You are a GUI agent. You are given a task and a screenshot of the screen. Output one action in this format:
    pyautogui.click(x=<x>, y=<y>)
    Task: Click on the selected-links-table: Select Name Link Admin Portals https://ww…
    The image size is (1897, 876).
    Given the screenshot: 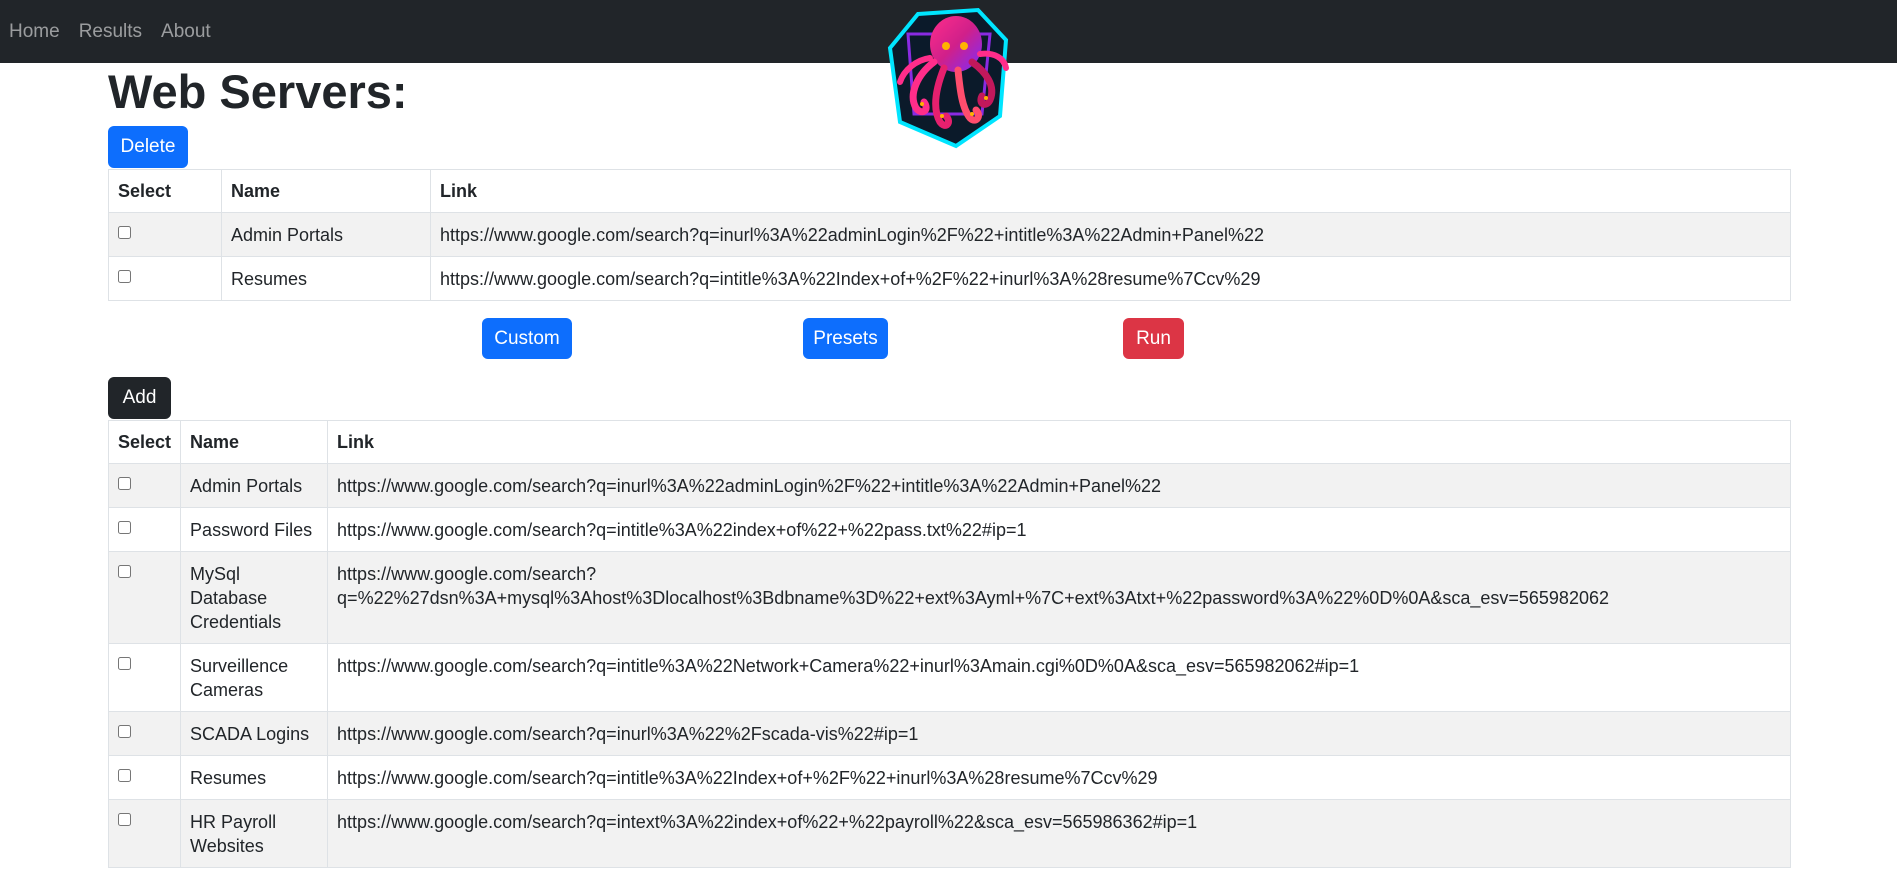 What is the action you would take?
    pyautogui.click(x=949, y=235)
    